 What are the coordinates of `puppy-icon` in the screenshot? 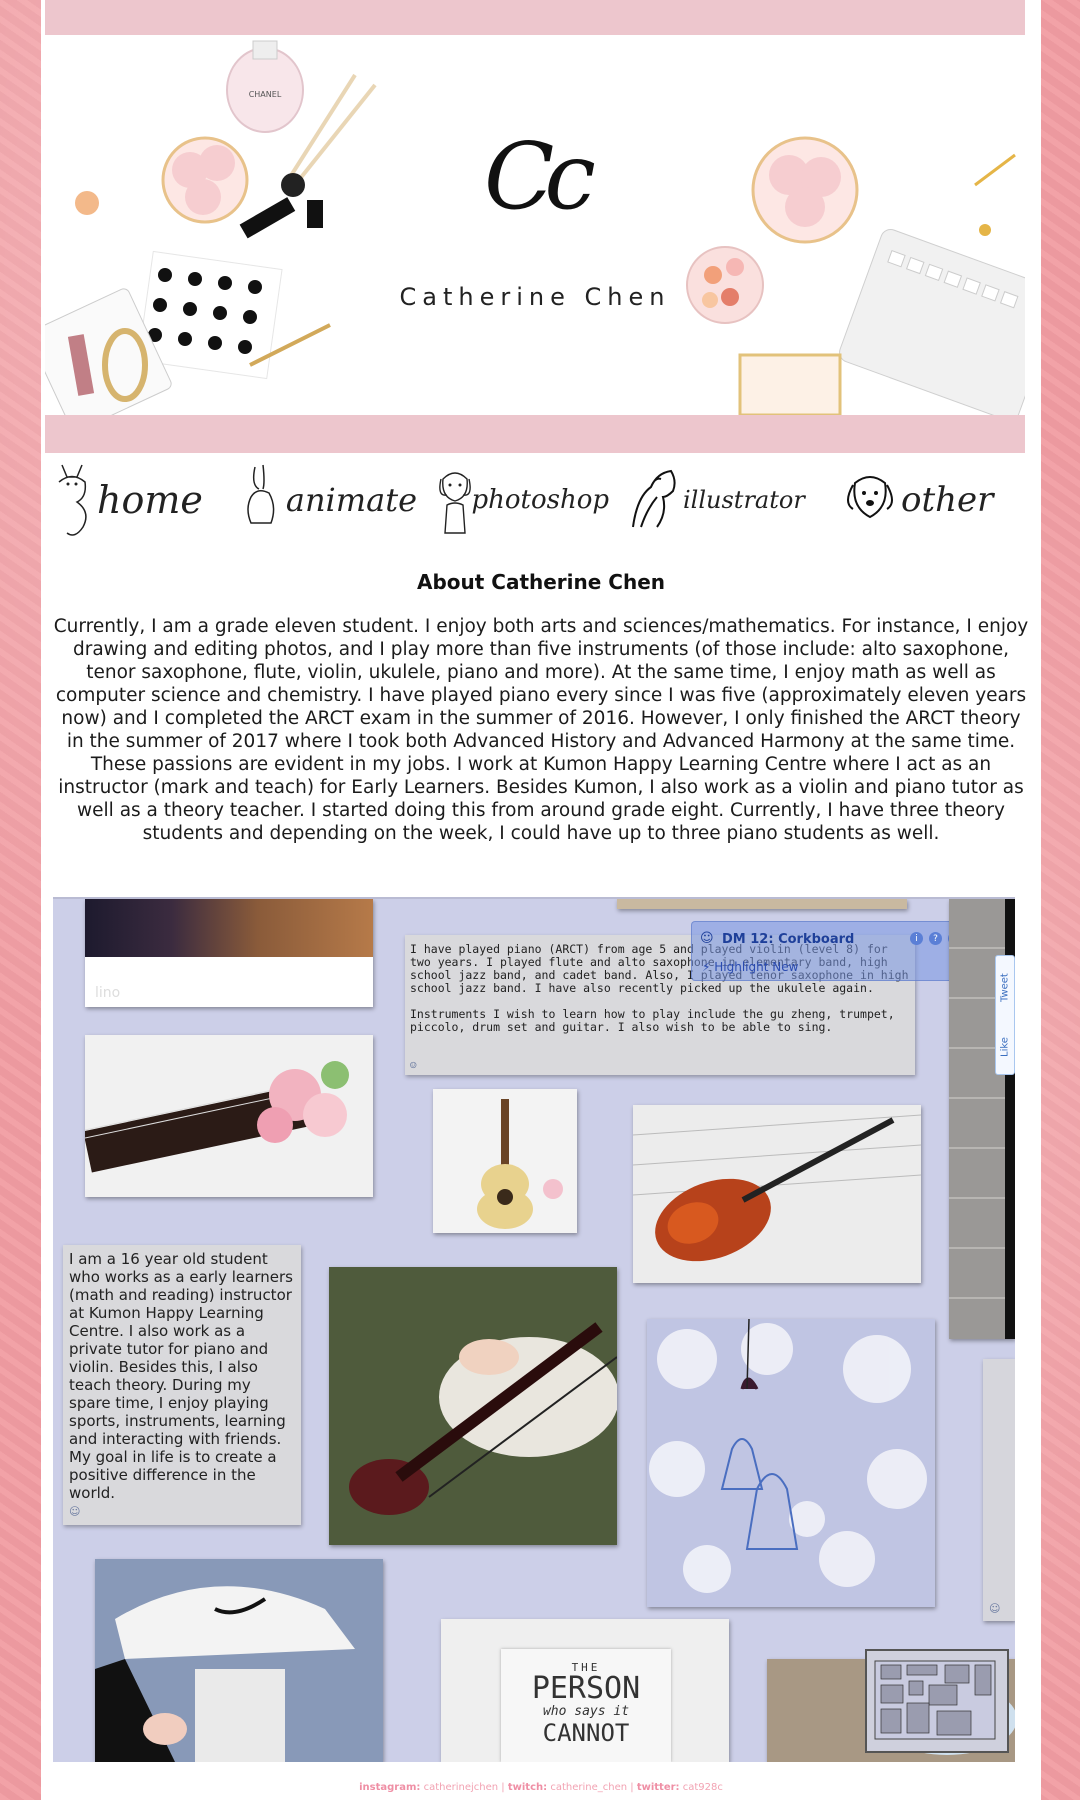 It's located at (455, 503).